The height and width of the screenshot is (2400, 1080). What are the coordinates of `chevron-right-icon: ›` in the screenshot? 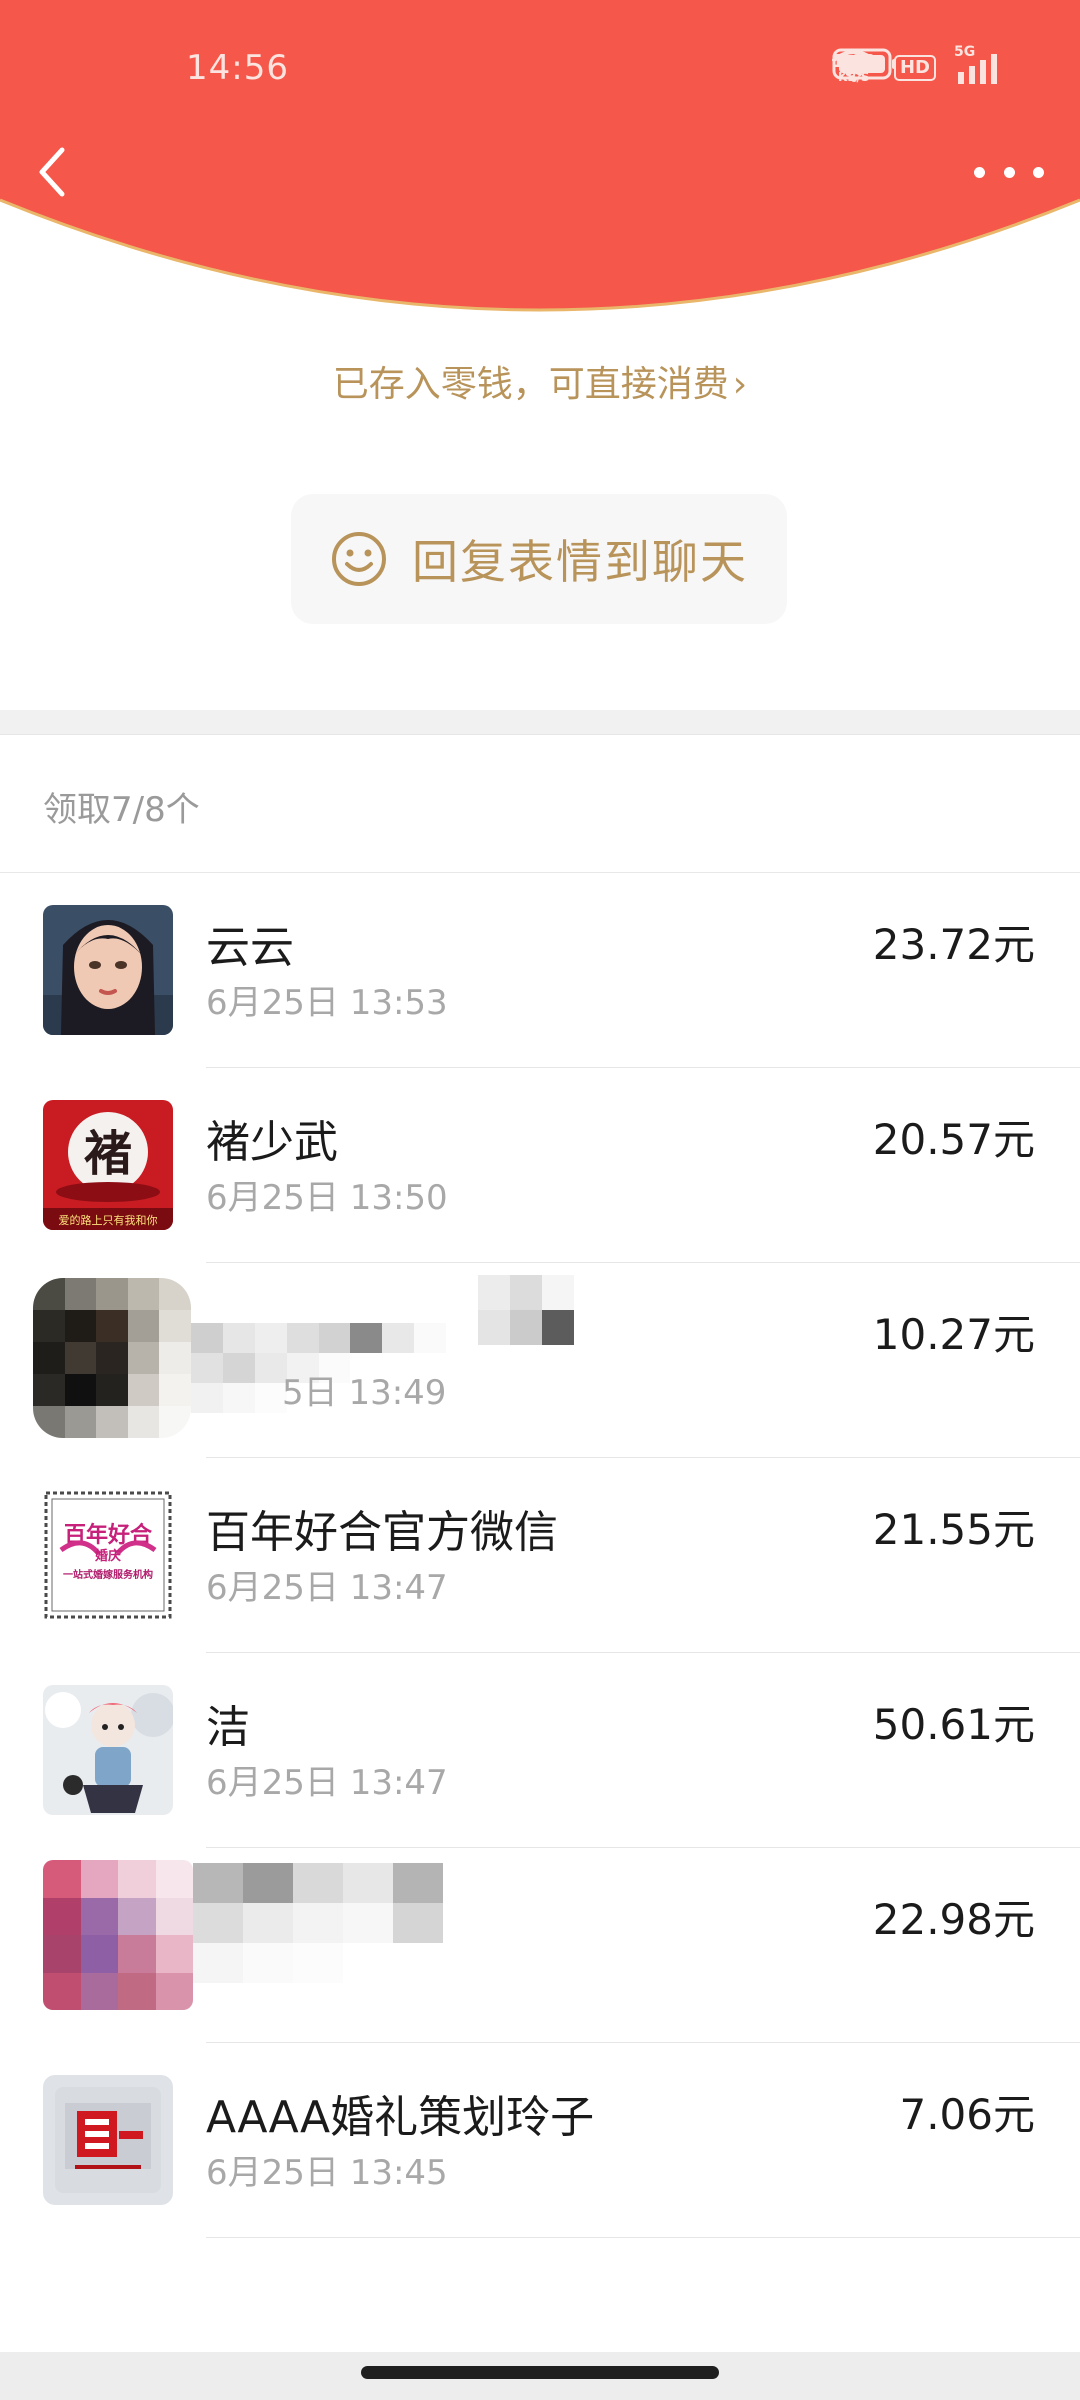 It's located at (740, 384).